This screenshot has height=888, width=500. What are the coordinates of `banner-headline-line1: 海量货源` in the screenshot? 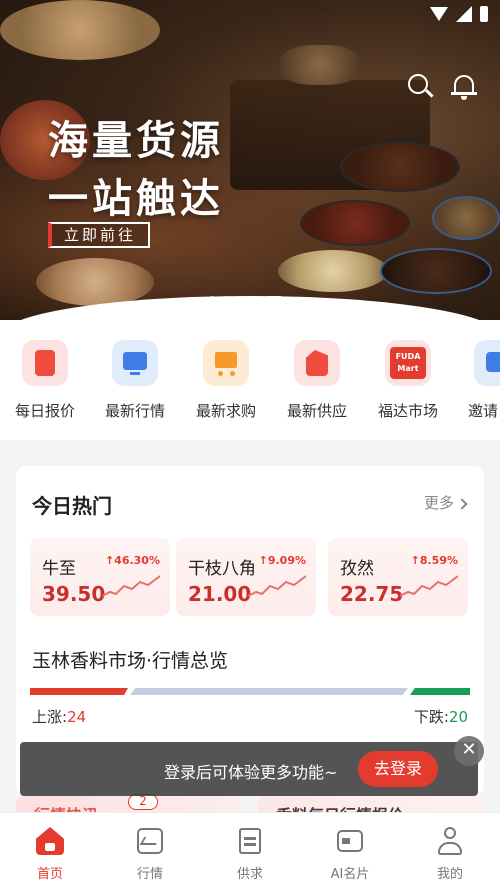 It's located at (136, 141).